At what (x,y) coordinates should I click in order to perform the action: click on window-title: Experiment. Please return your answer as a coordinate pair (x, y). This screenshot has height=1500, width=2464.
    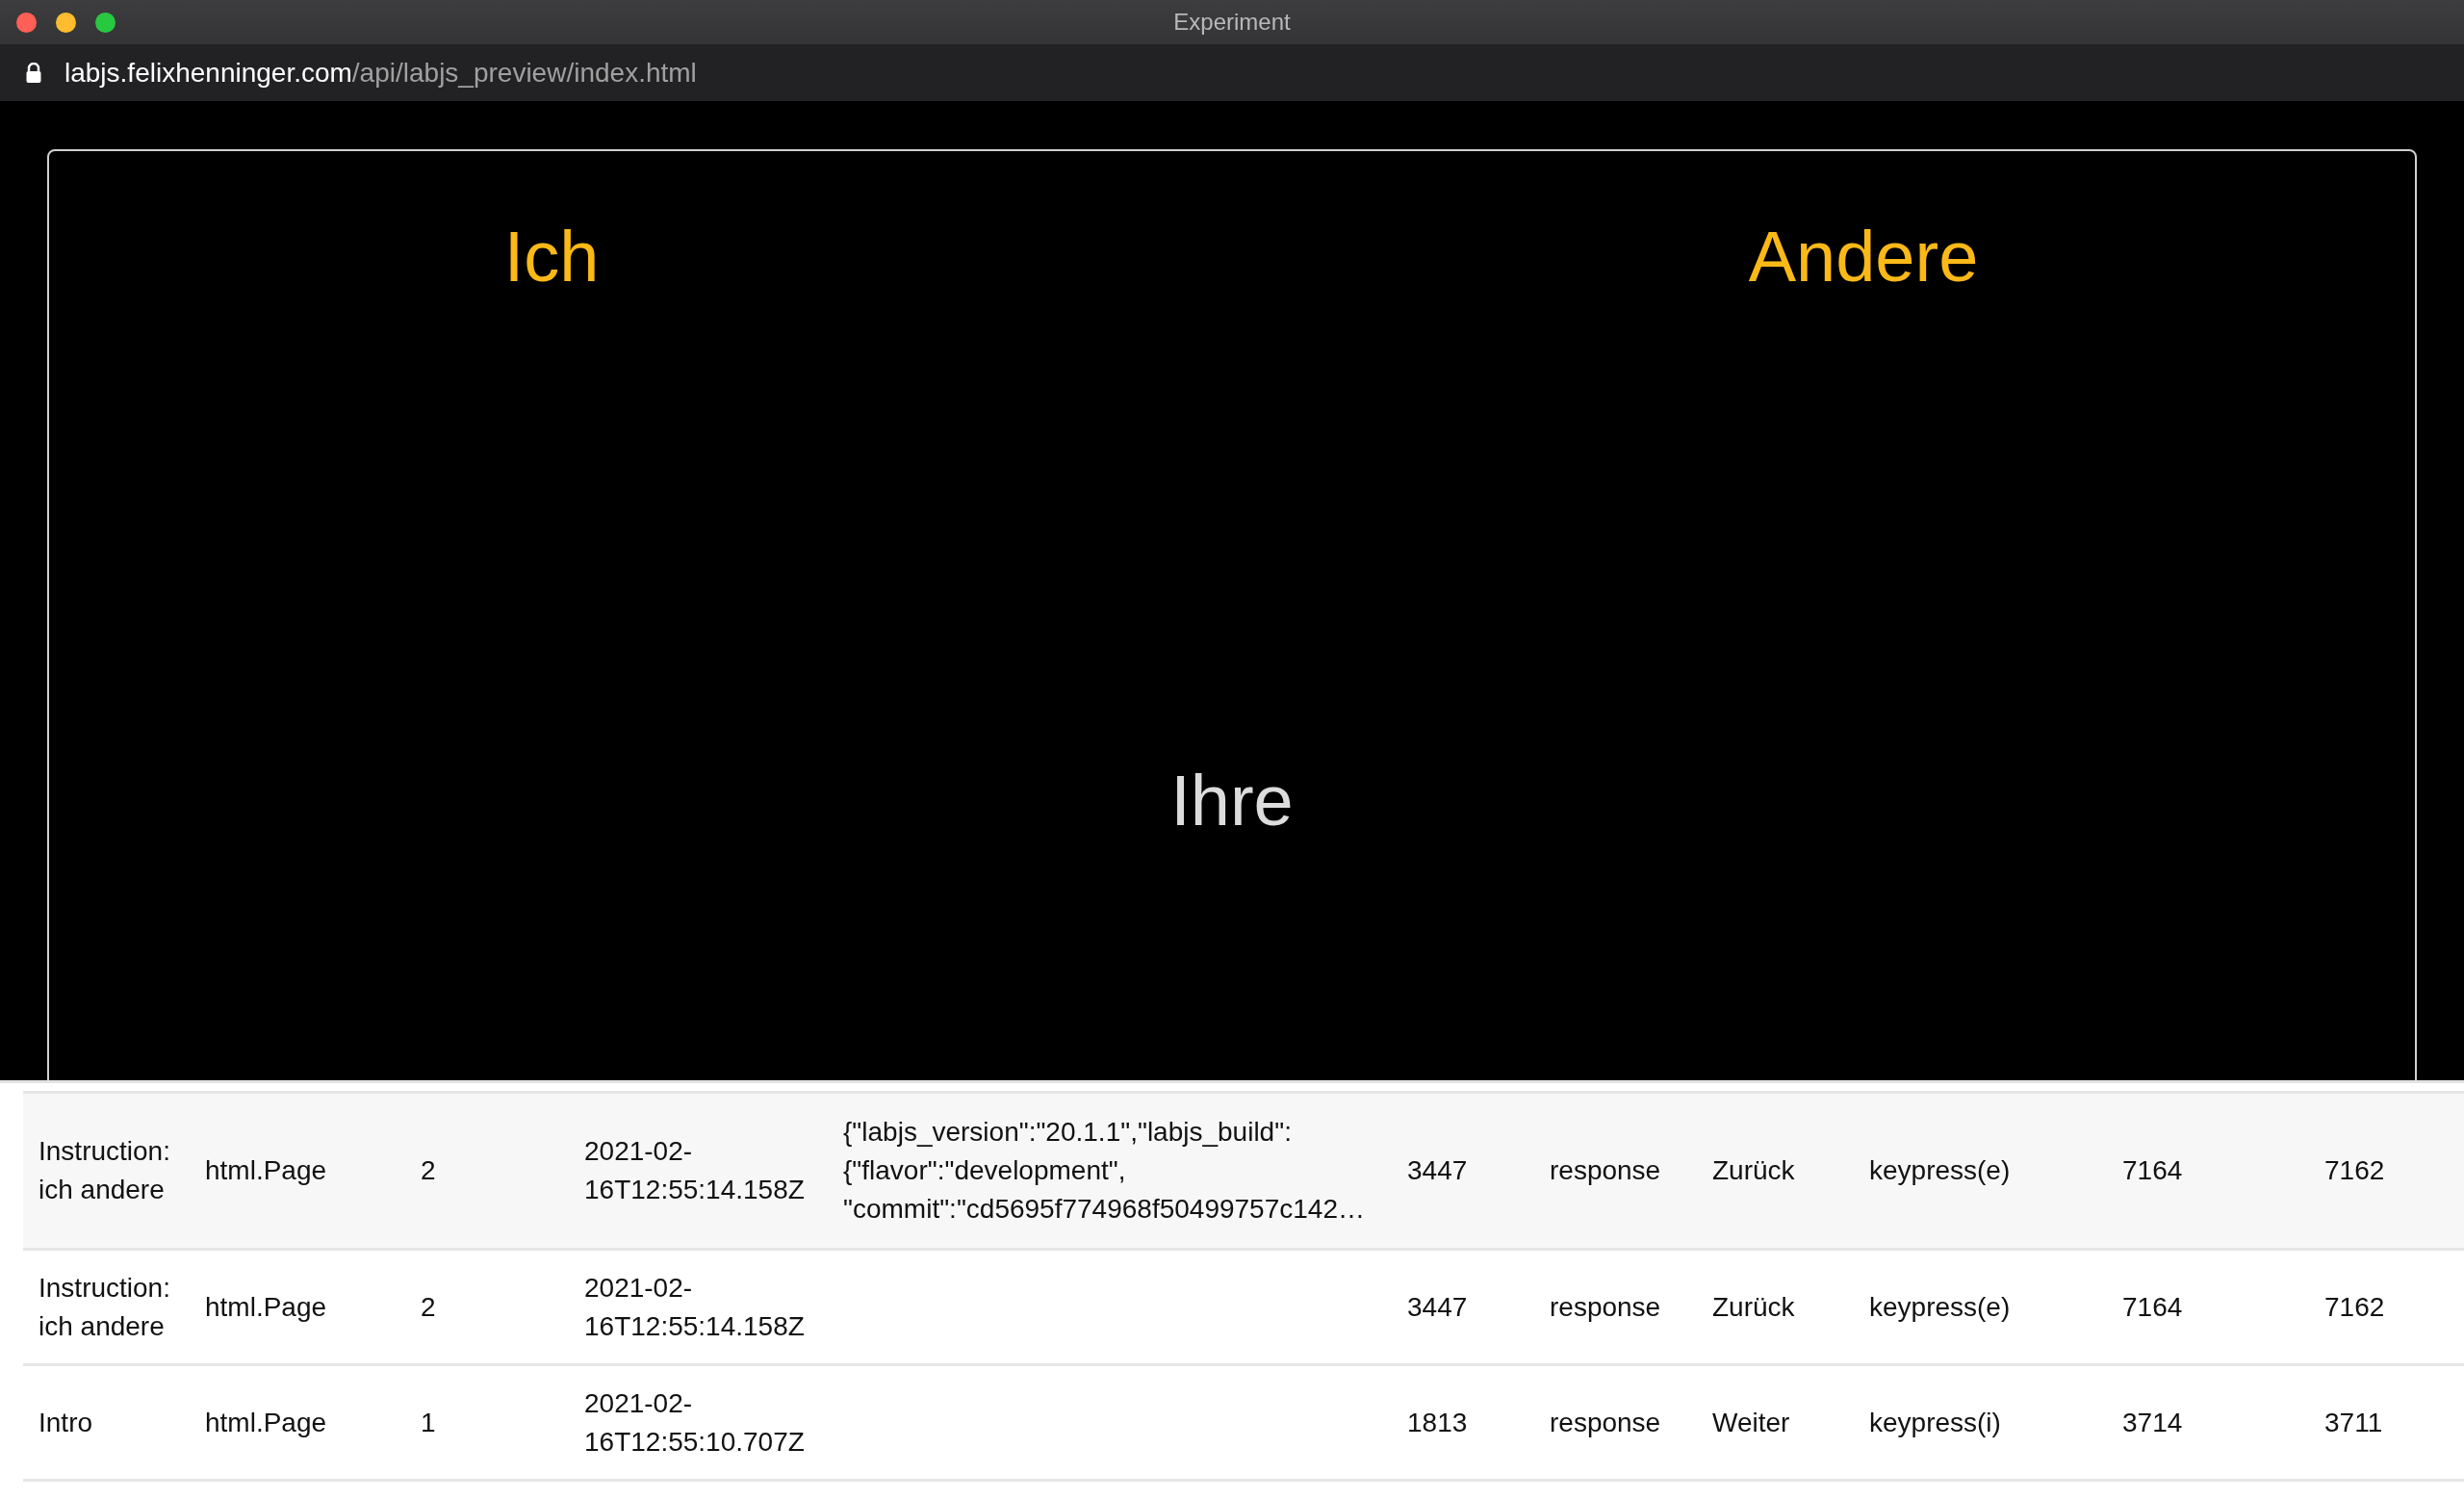
    Looking at the image, I should click on (1232, 22).